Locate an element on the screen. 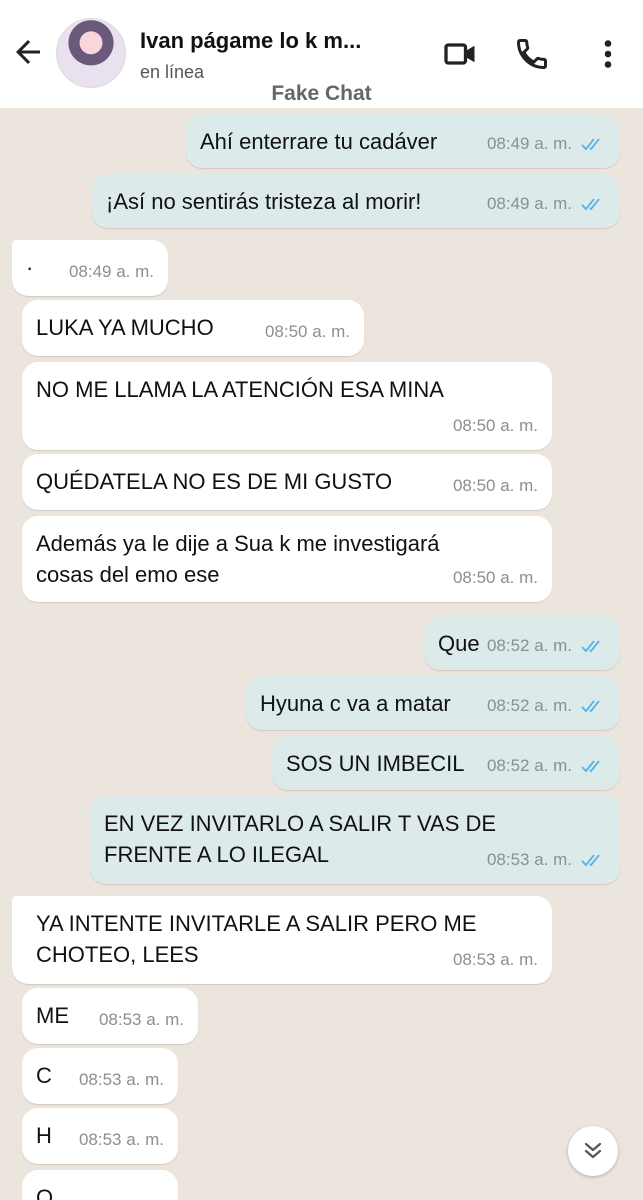  message-bubble: · 08:49 a. m. is located at coordinates (90, 268).